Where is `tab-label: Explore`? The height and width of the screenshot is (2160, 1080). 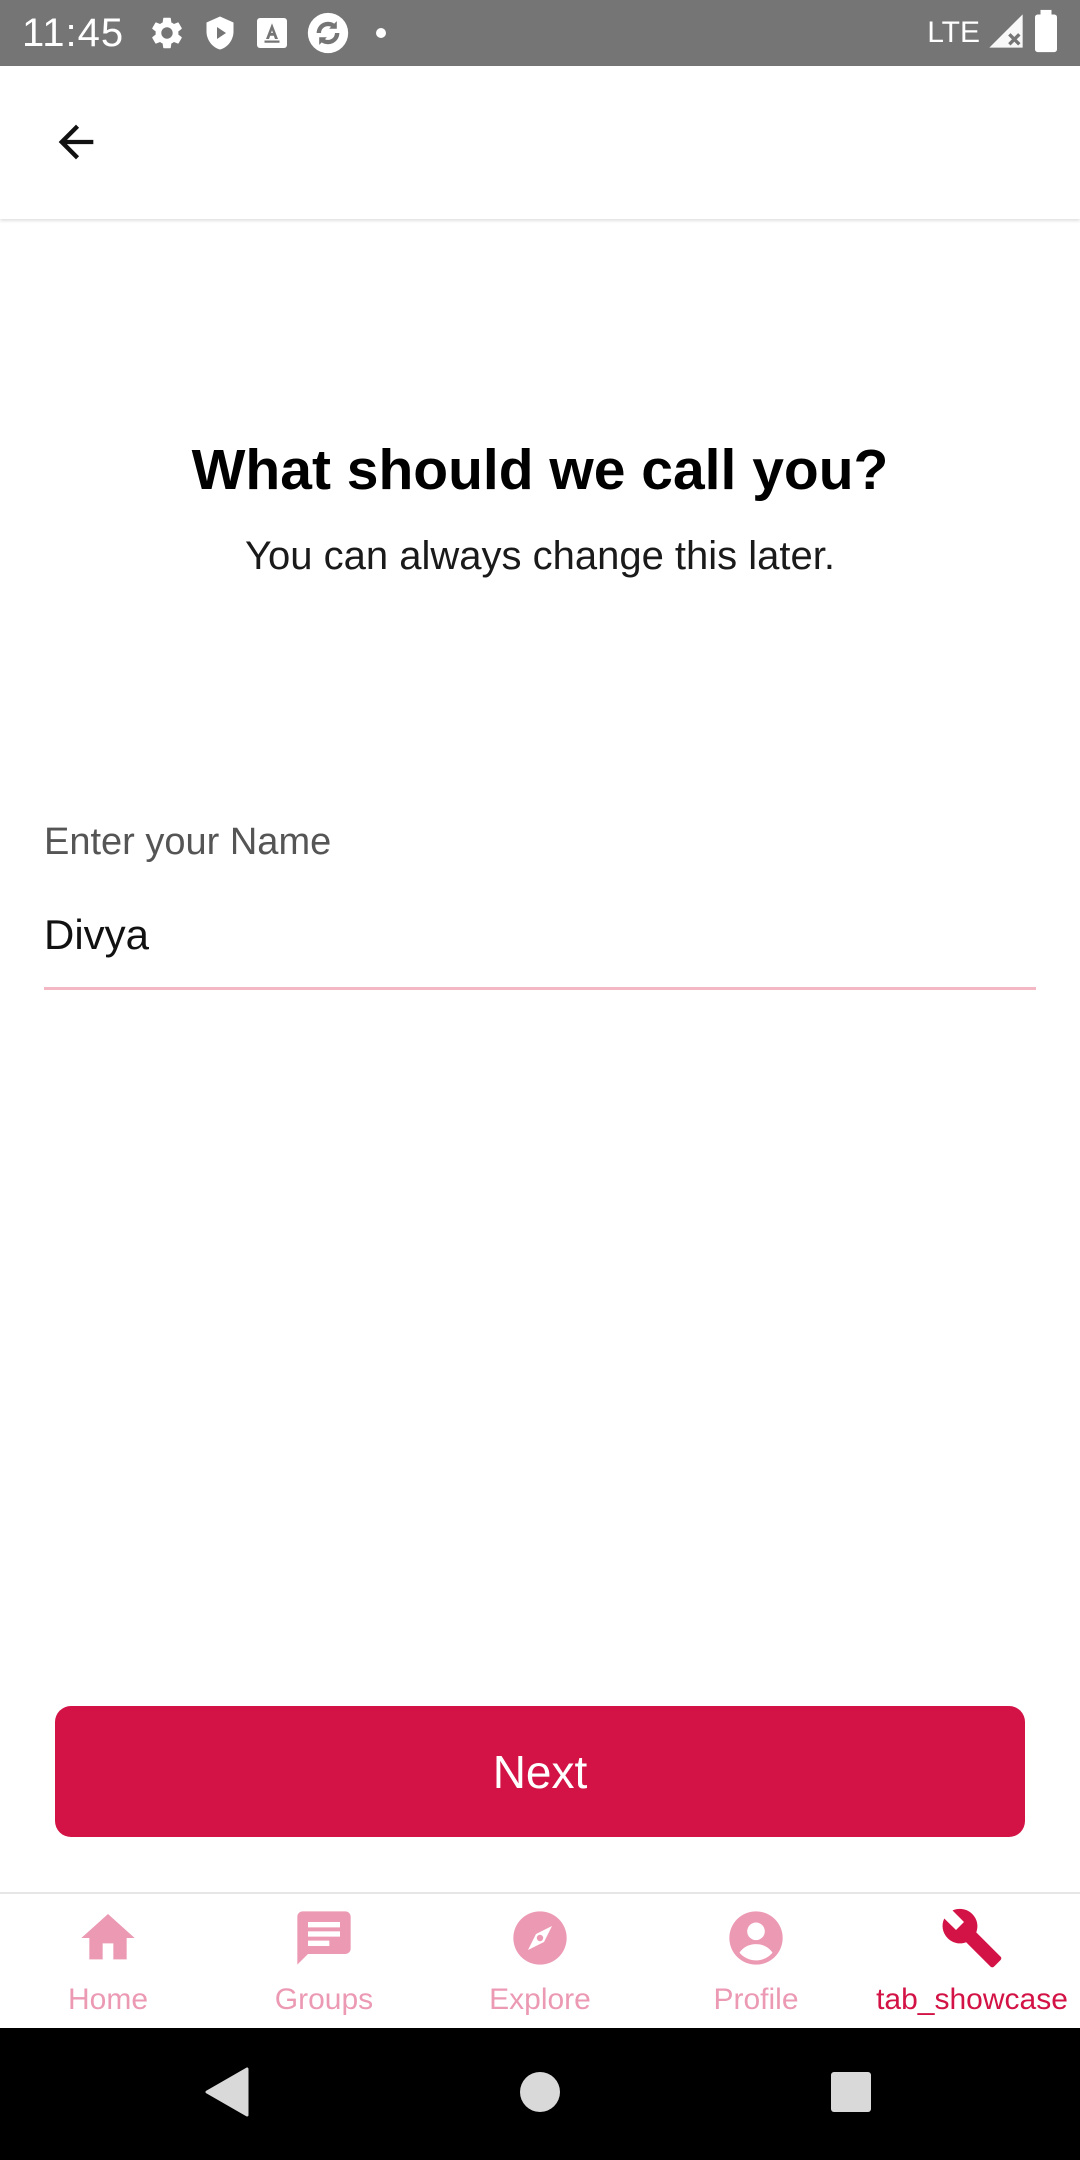
tab-label: Explore is located at coordinates (540, 1999).